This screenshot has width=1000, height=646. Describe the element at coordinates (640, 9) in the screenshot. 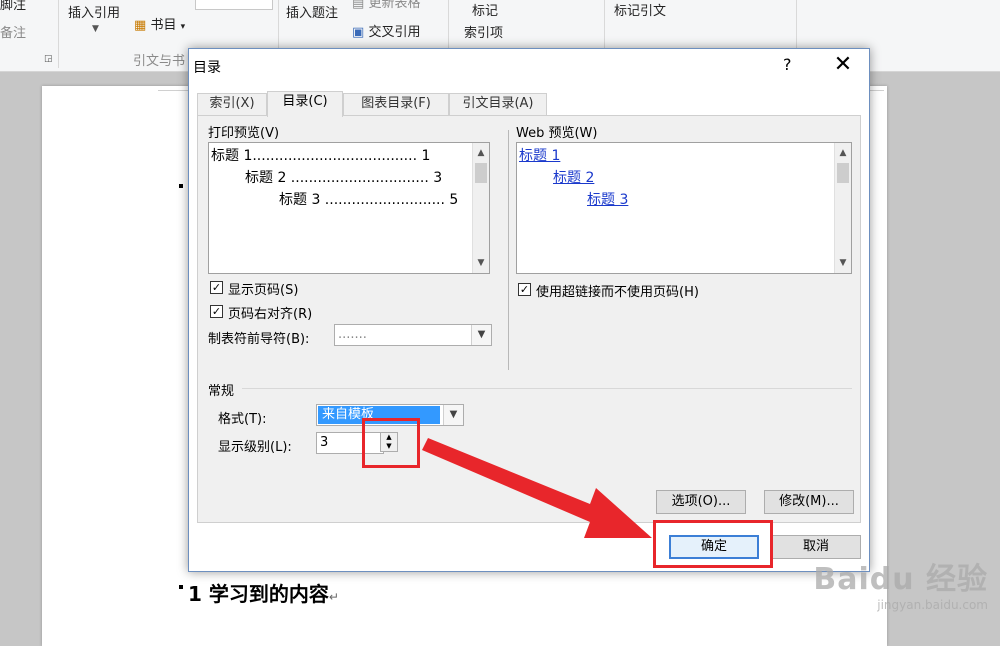

I see `mark-citation-button: 标记引文` at that location.